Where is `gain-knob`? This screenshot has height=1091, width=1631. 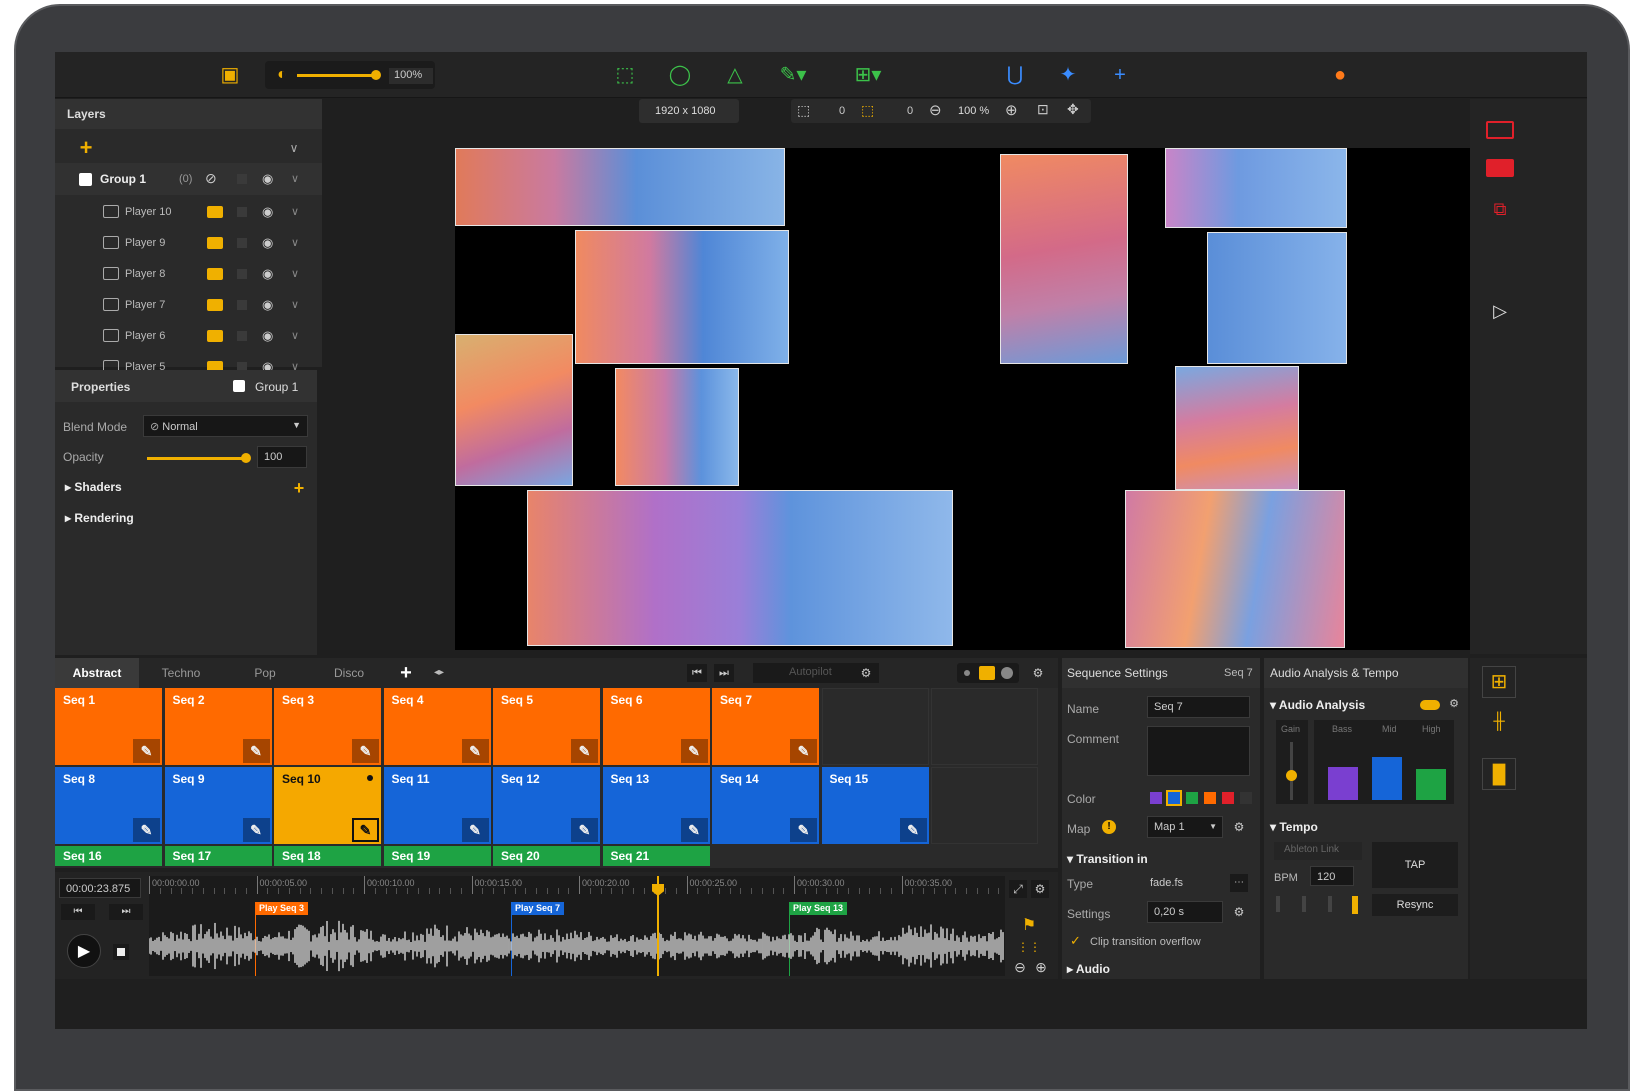 gain-knob is located at coordinates (1291, 775).